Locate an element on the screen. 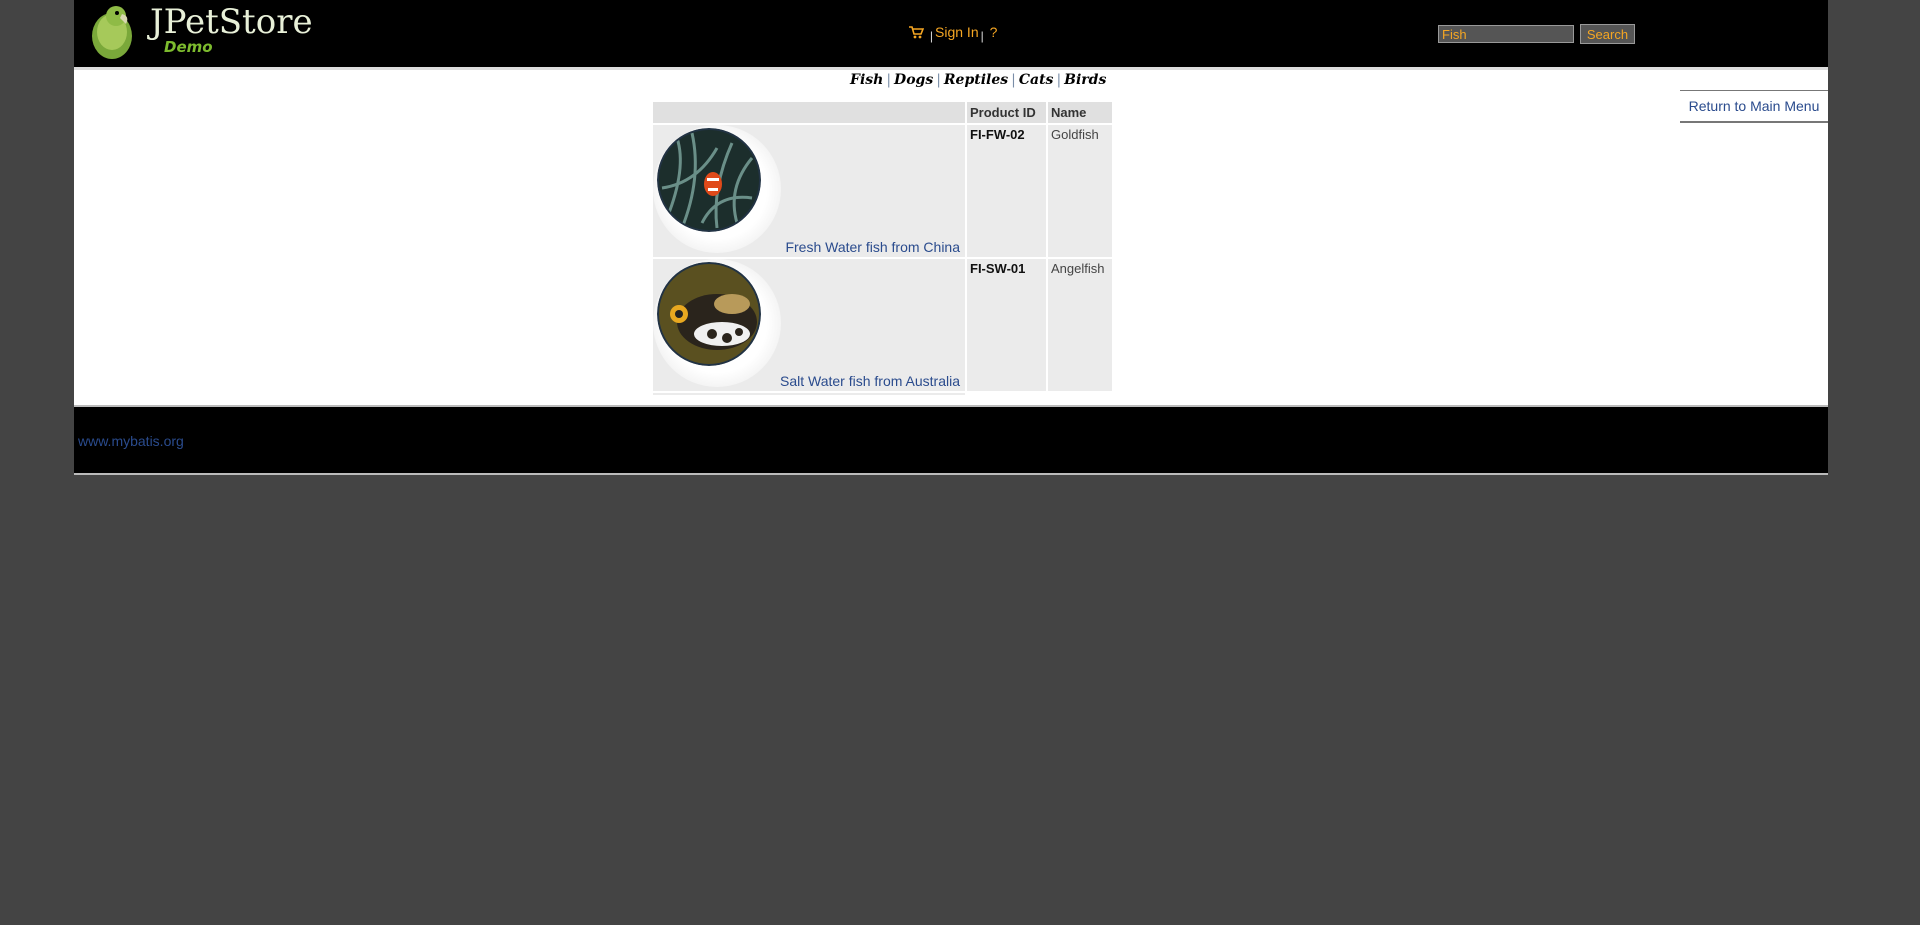 This screenshot has width=1920, height=925. shopping-cart-icon is located at coordinates (916, 32).